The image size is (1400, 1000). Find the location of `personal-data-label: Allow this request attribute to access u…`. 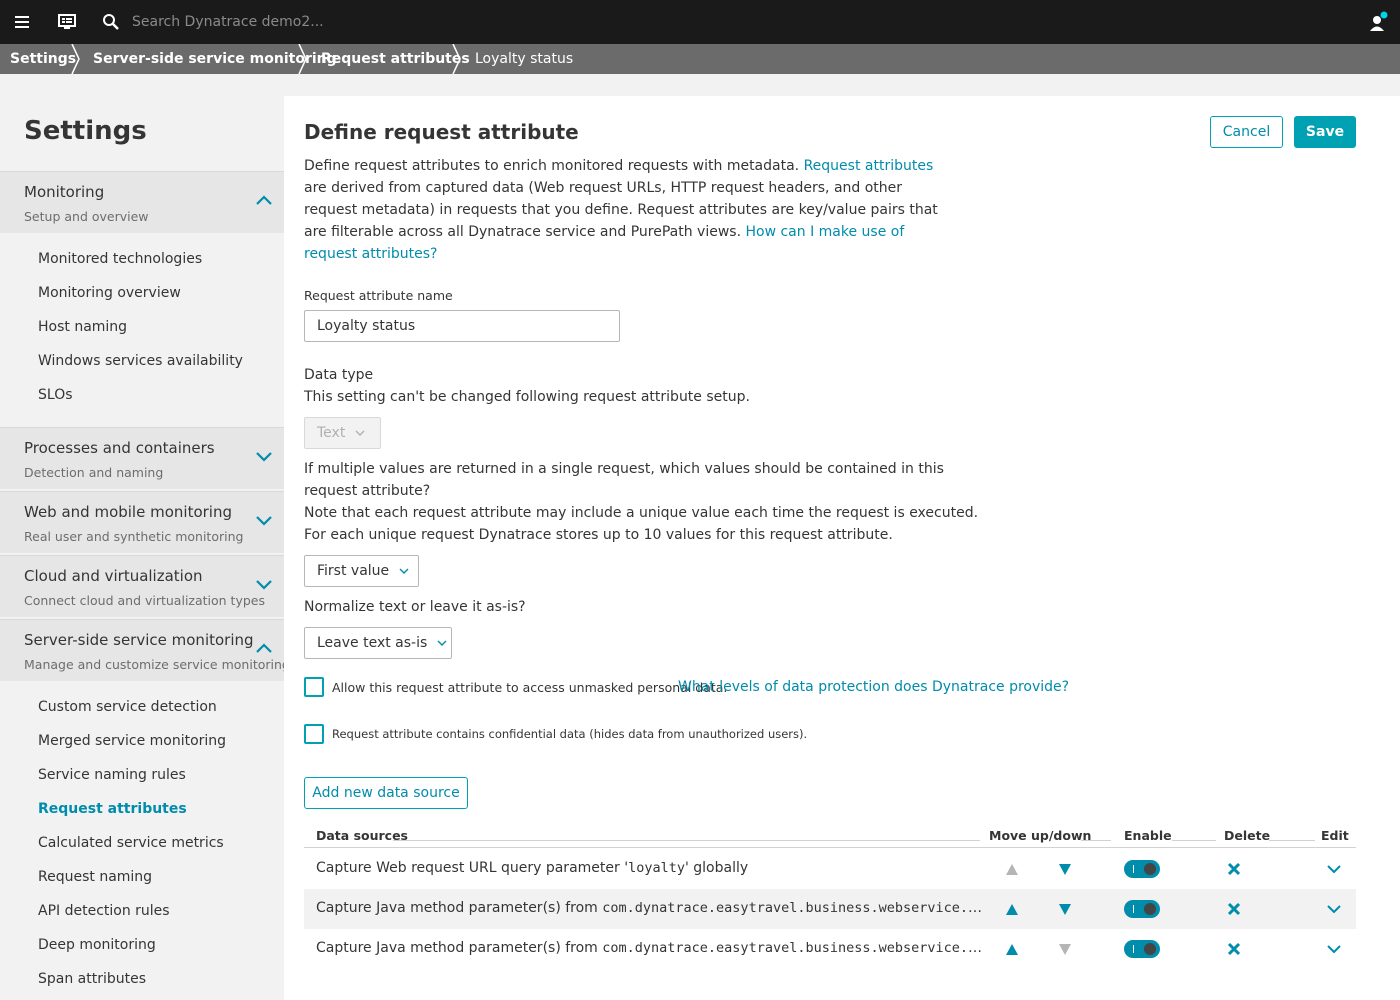

personal-data-label: Allow this request attribute to access u… is located at coordinates (530, 687).